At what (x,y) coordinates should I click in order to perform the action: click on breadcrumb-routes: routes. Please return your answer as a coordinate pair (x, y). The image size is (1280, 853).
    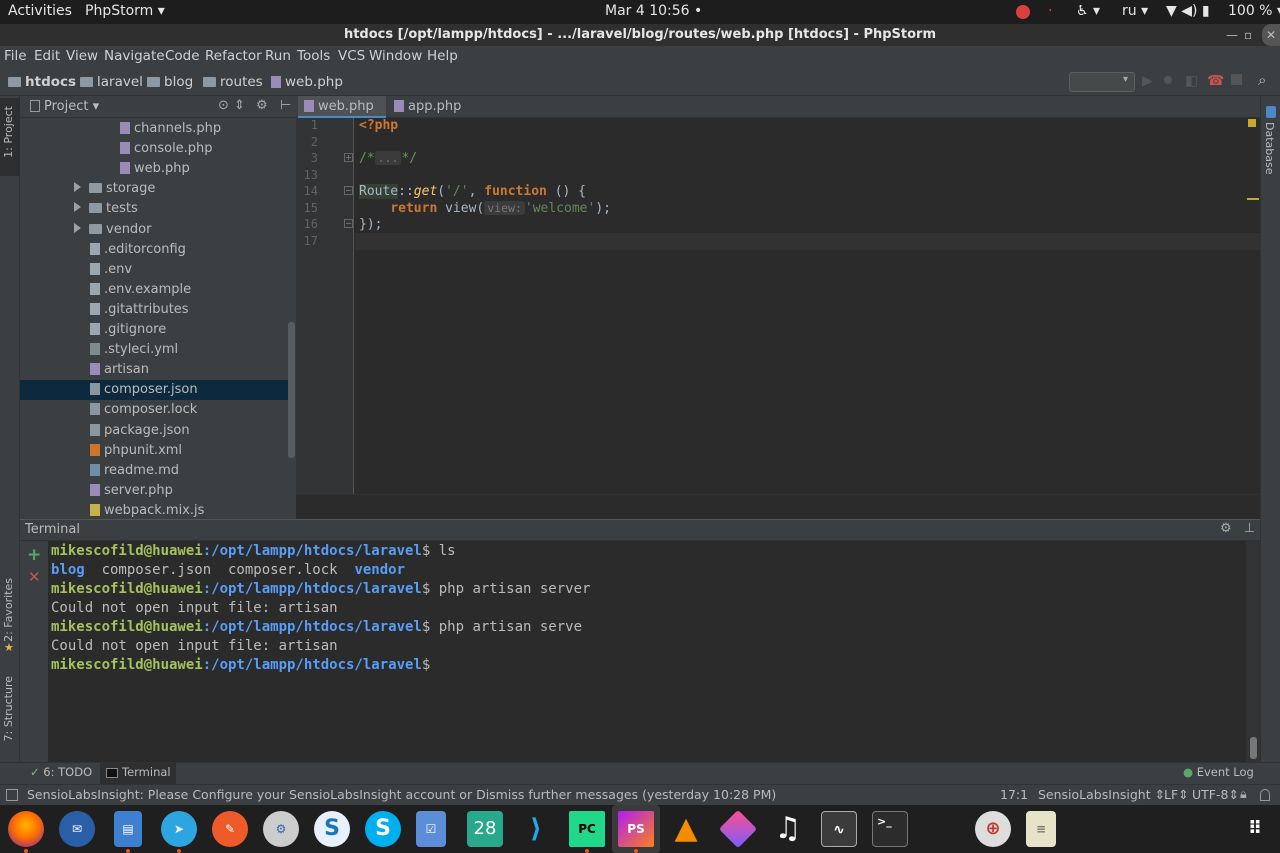
    Looking at the image, I should click on (233, 82).